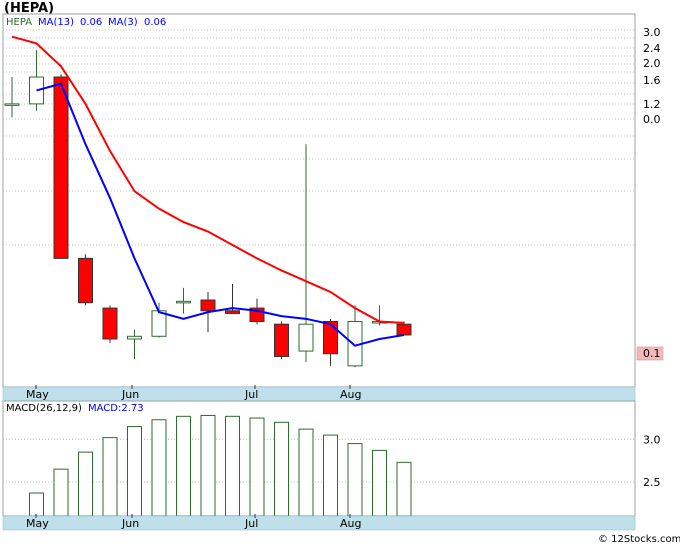 This screenshot has height=546, width=680. I want to click on month-strip-top, so click(319, 394).